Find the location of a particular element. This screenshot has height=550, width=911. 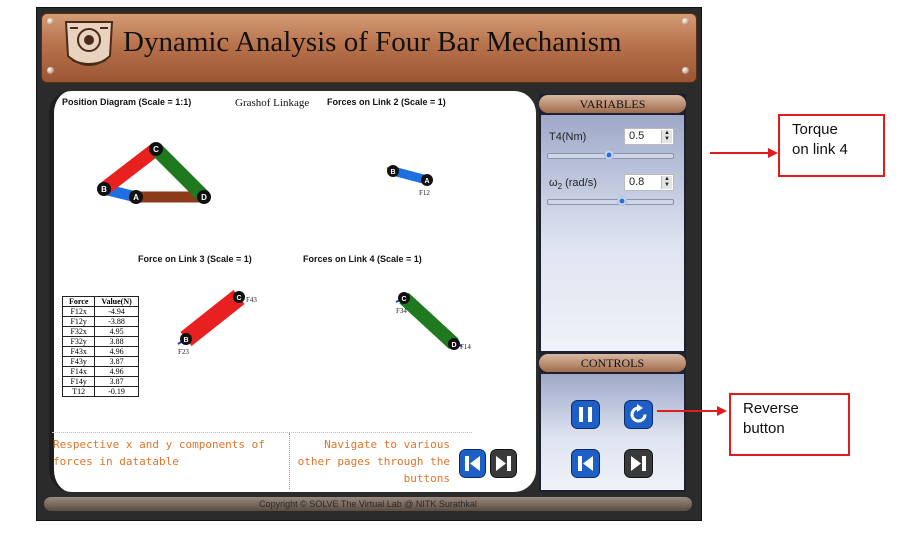

t4-slider is located at coordinates (610, 155).